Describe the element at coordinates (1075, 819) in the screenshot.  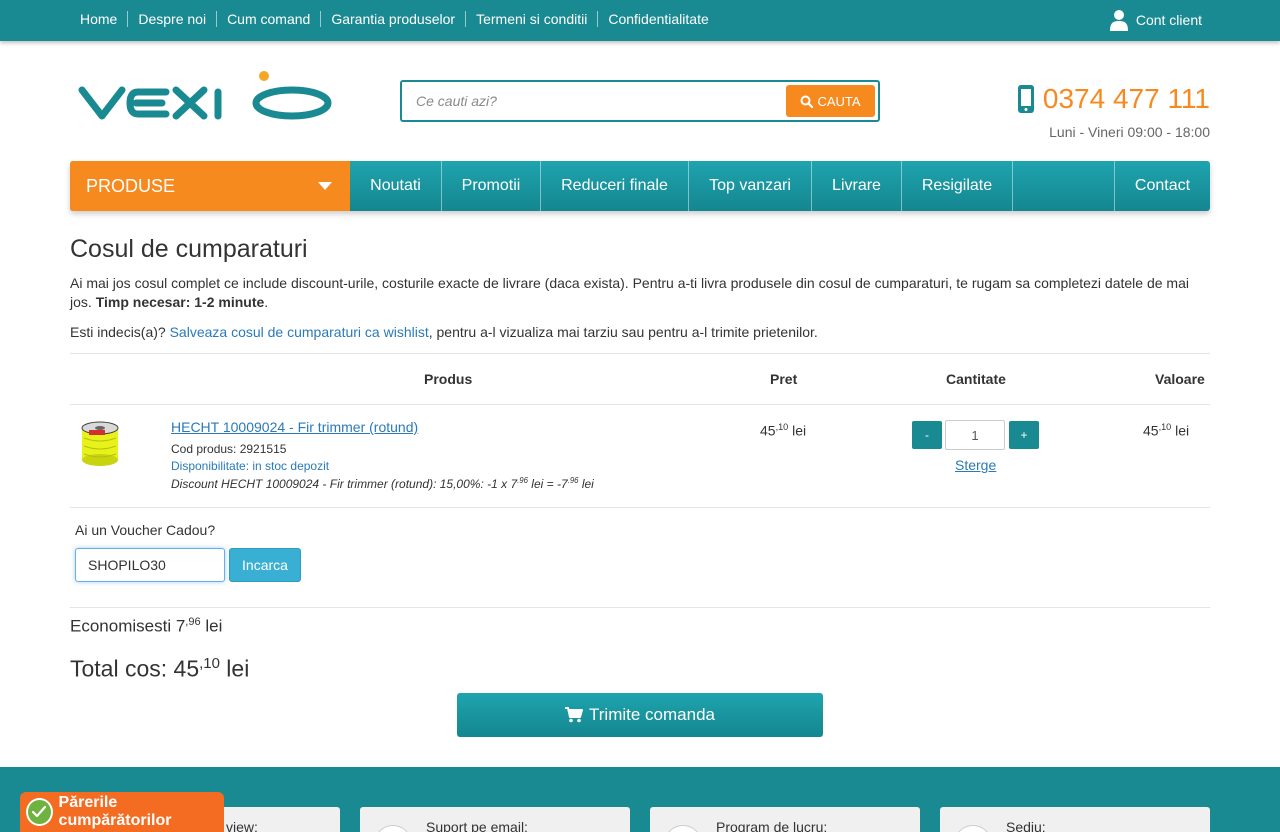
I see `footer-box-headquarters: Sediu:` at that location.